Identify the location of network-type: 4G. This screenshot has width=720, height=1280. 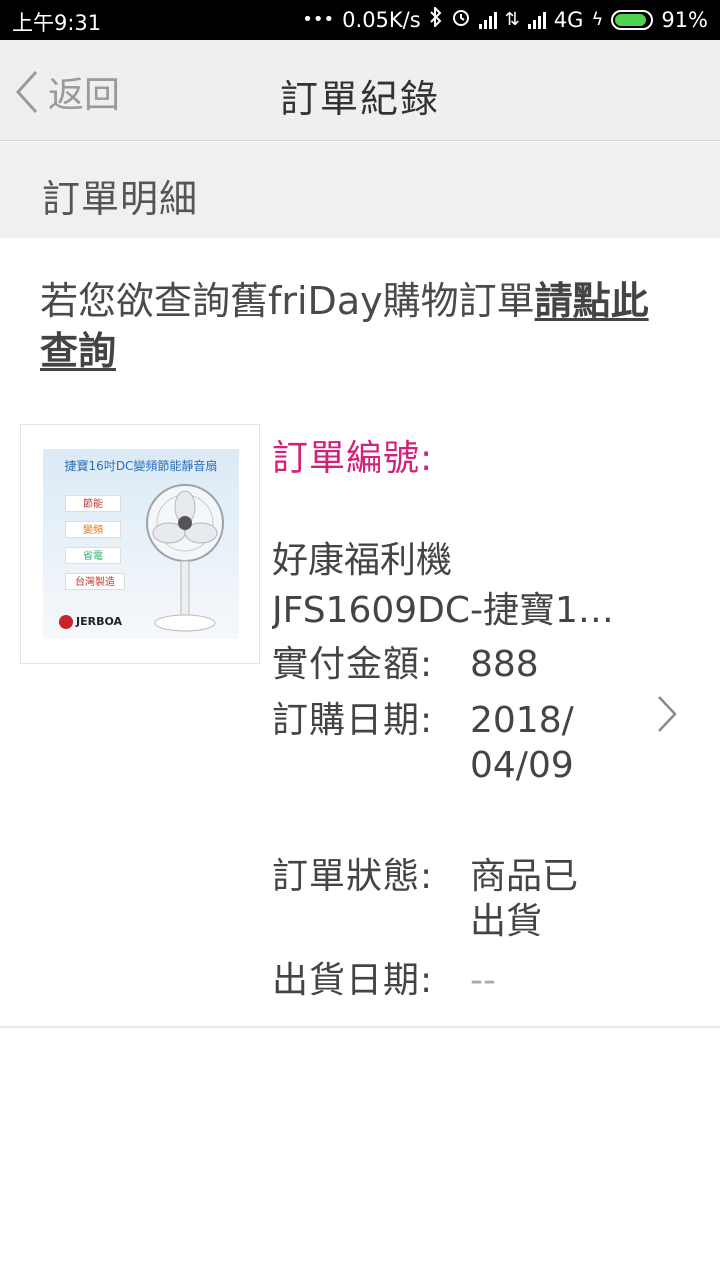
(568, 19).